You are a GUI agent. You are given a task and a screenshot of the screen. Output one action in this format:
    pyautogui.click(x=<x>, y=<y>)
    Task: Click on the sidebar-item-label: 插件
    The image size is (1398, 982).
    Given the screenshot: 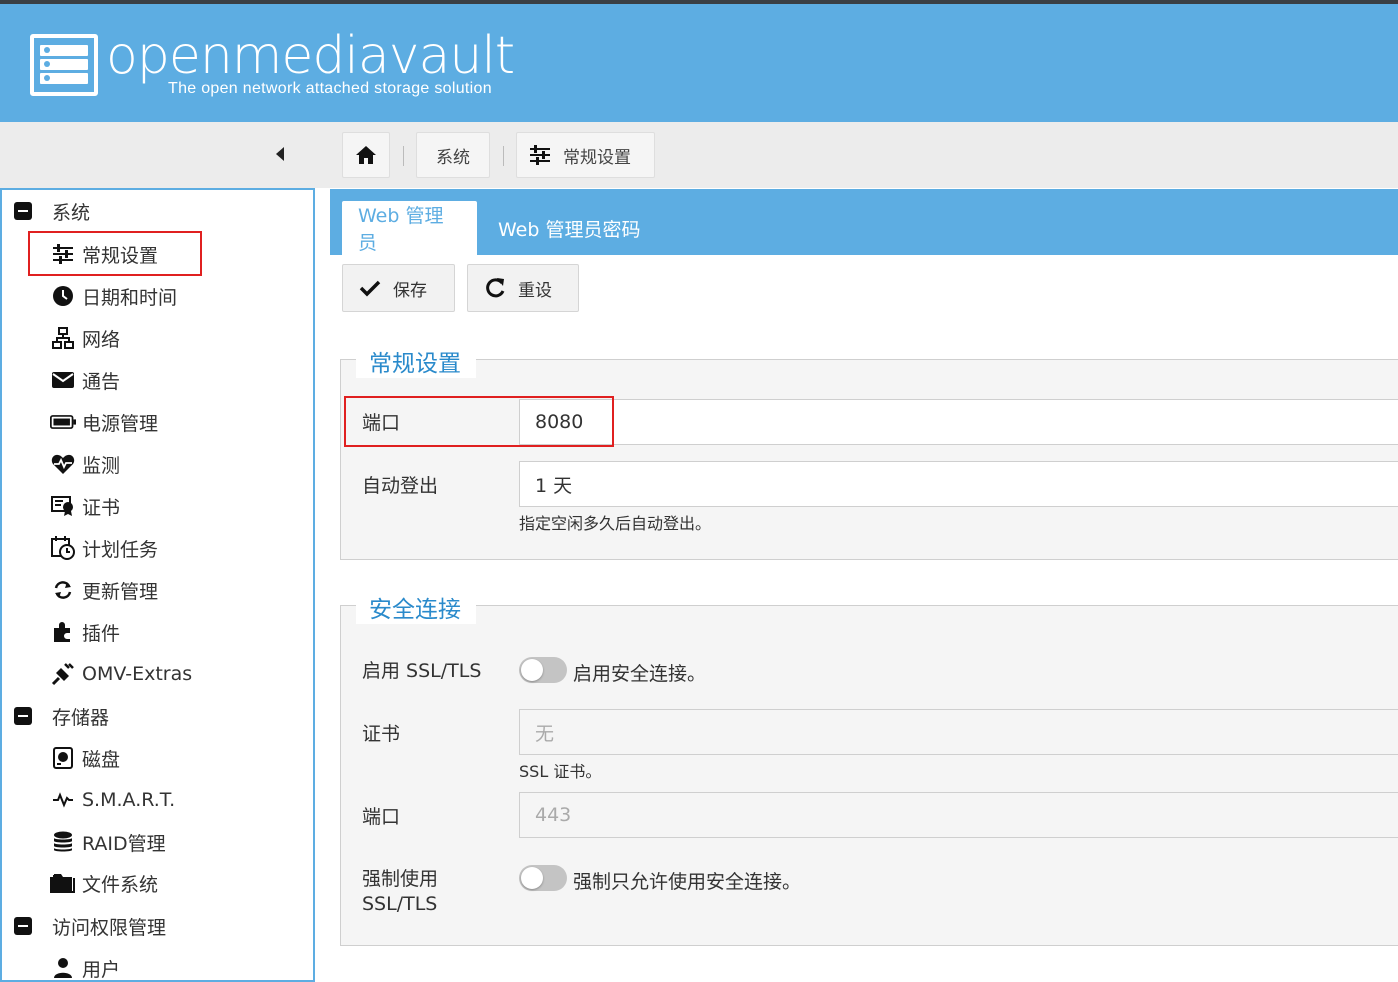 What is the action you would take?
    pyautogui.click(x=101, y=633)
    